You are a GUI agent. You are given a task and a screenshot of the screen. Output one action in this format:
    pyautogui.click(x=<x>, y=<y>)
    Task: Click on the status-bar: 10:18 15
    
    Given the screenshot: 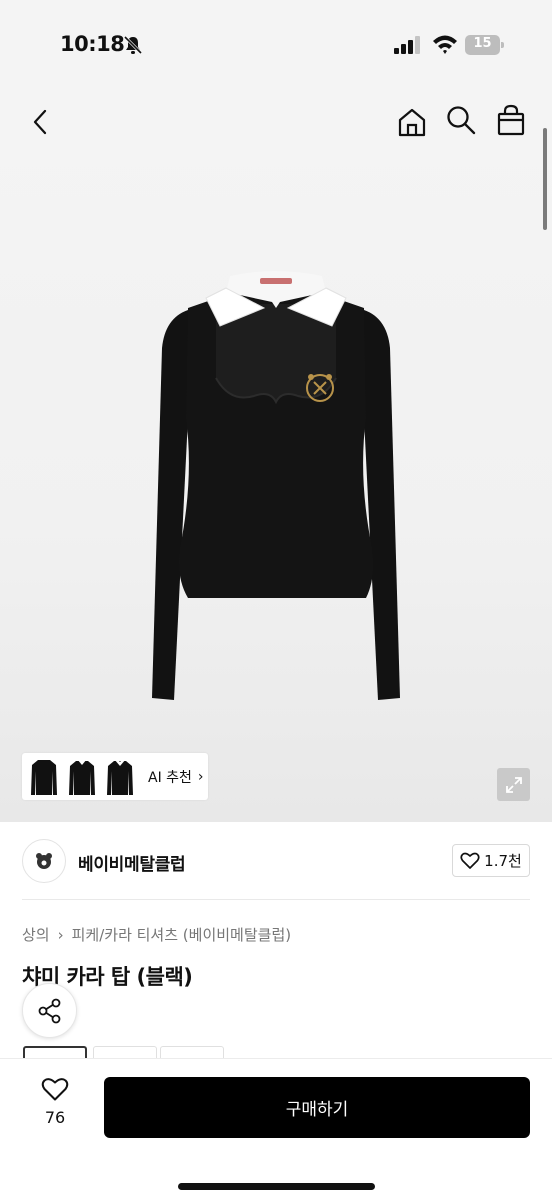 What is the action you would take?
    pyautogui.click(x=276, y=45)
    